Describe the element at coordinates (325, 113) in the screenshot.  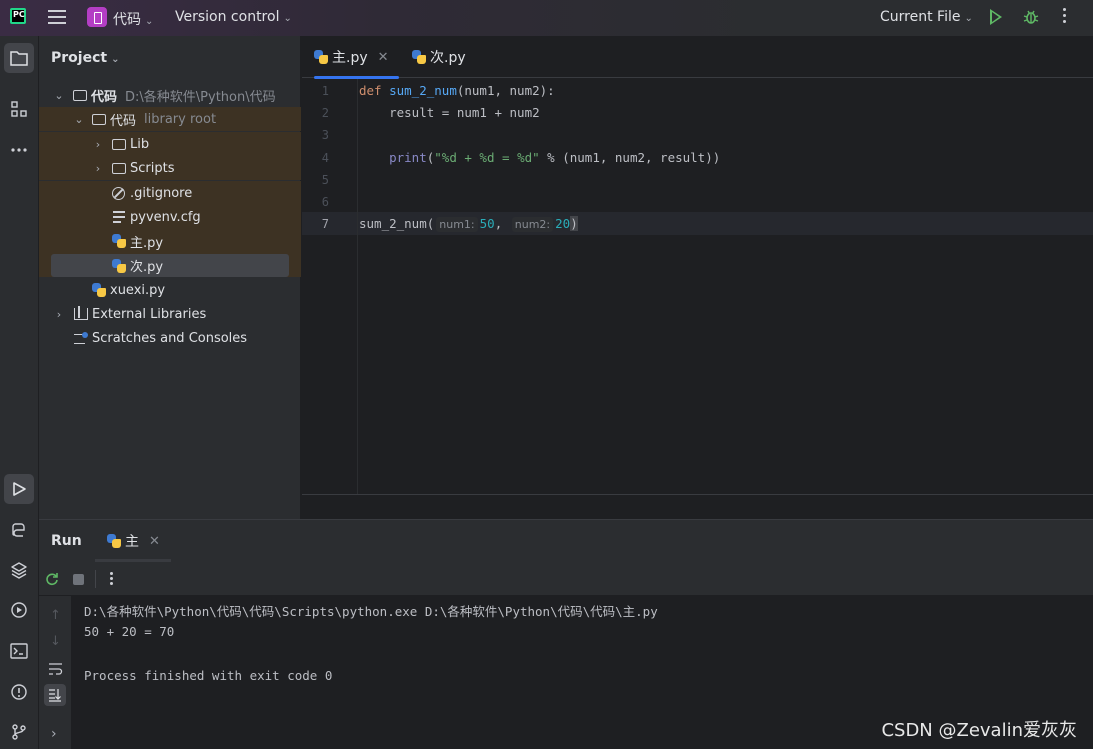
I see `line-number: 2` at that location.